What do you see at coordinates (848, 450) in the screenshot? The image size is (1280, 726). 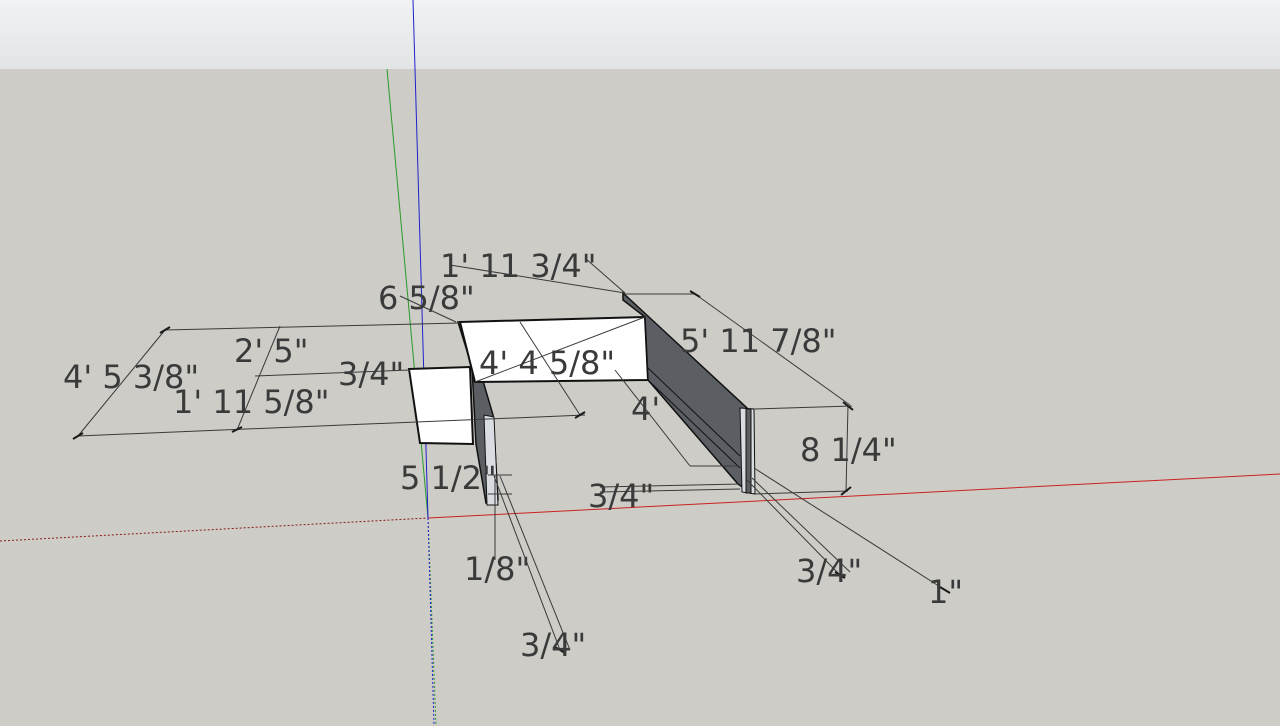 I see `dim-label-8-1-4: 8 1/4"` at bounding box center [848, 450].